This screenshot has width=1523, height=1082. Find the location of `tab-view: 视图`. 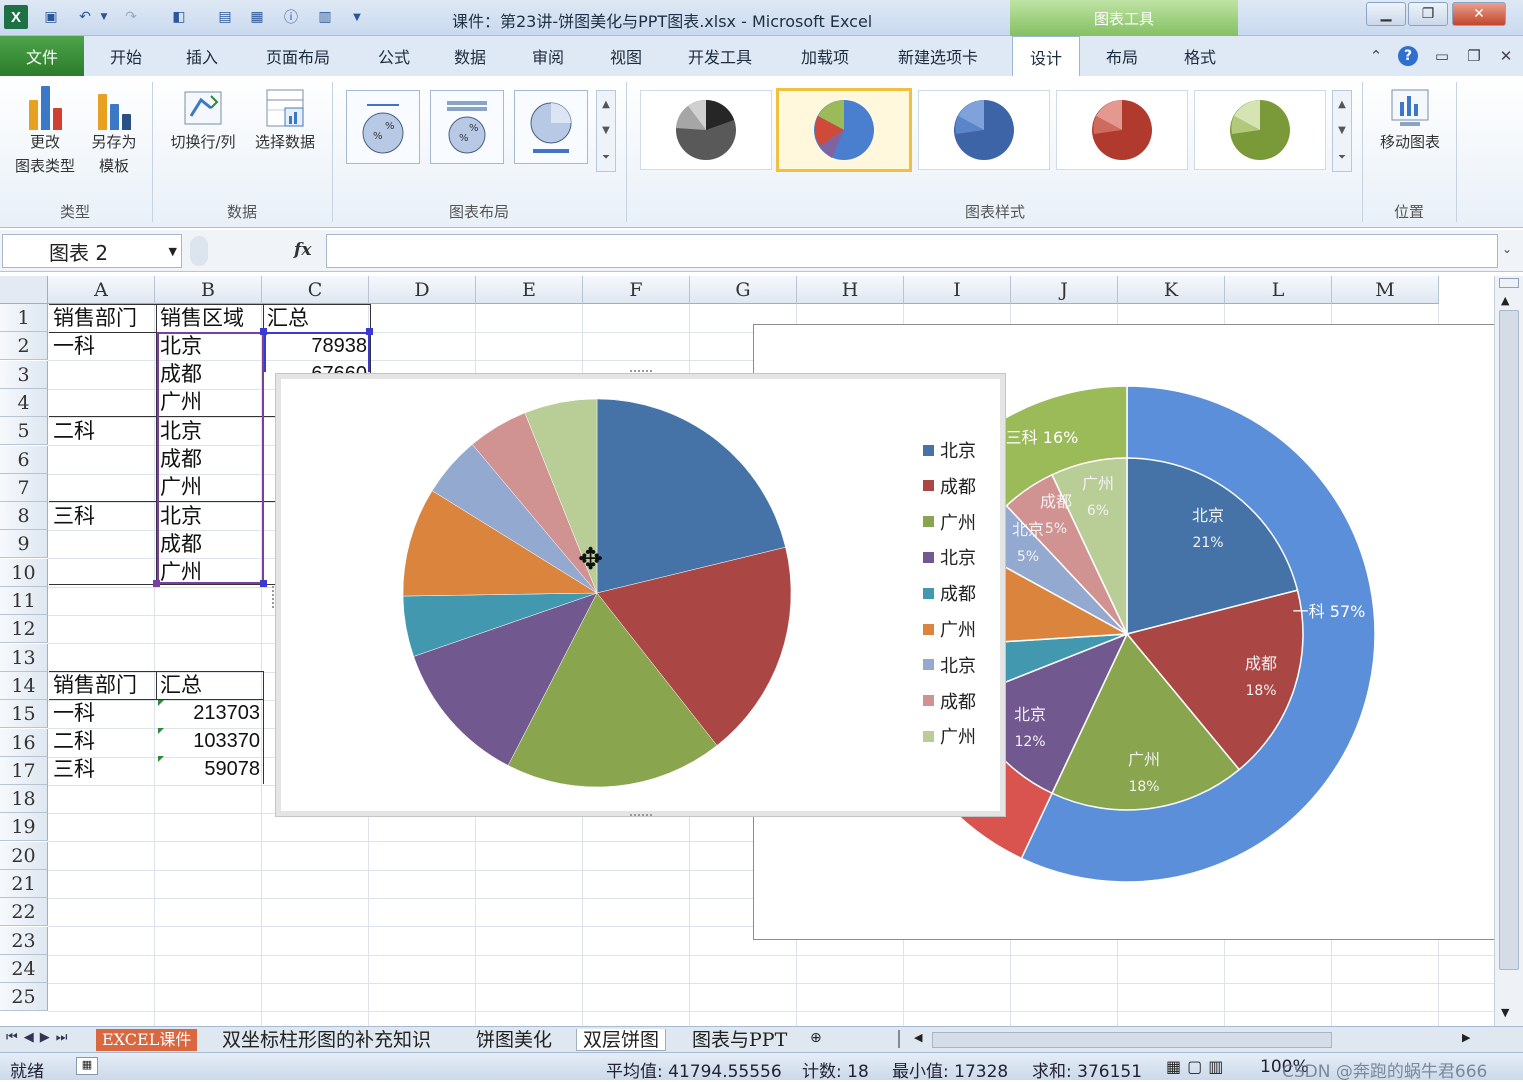

tab-view: 视图 is located at coordinates (626, 56).